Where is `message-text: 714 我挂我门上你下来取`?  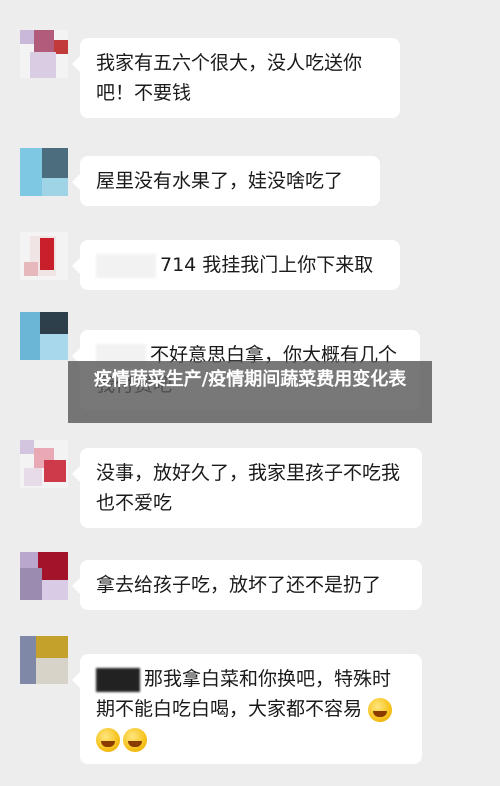
message-text: 714 我挂我门上你下来取 is located at coordinates (267, 265).